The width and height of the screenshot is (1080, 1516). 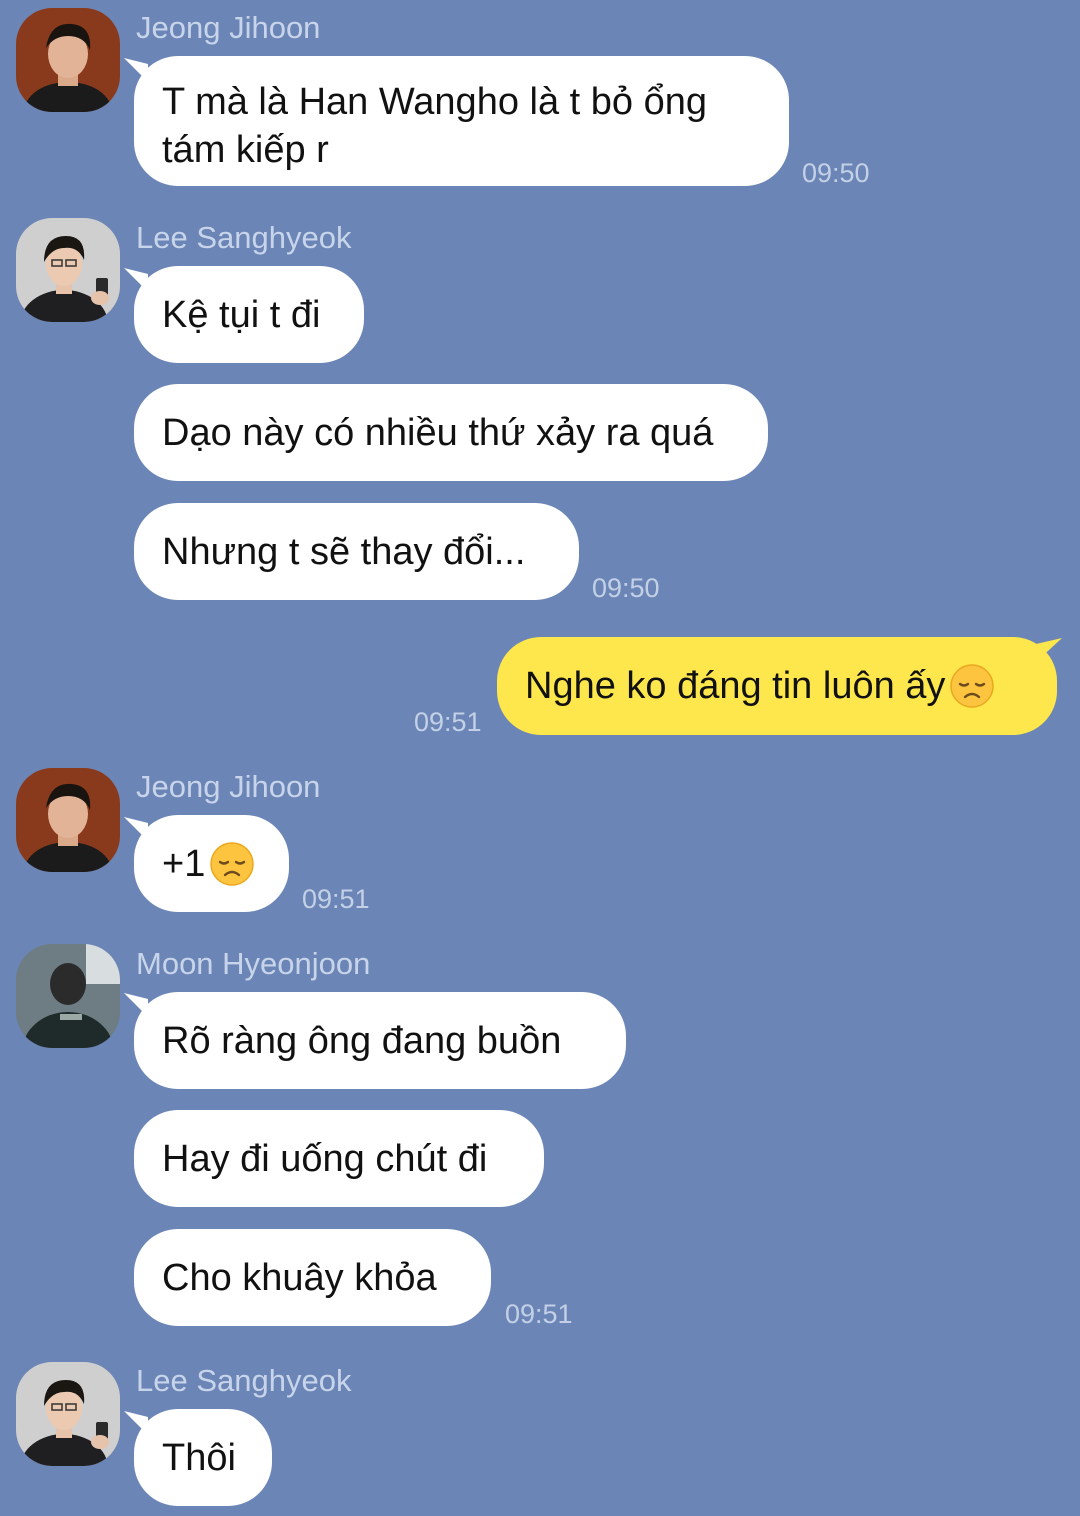 I want to click on message-bubble: Hay đi uống chút đi, so click(x=339, y=1158).